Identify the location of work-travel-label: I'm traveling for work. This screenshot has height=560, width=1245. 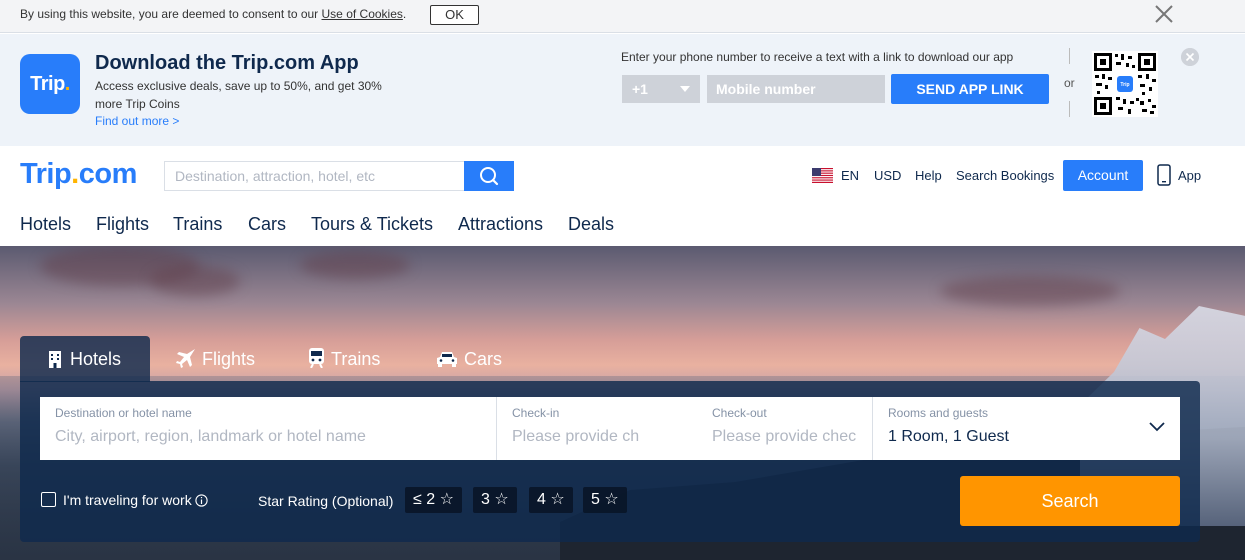
(127, 500).